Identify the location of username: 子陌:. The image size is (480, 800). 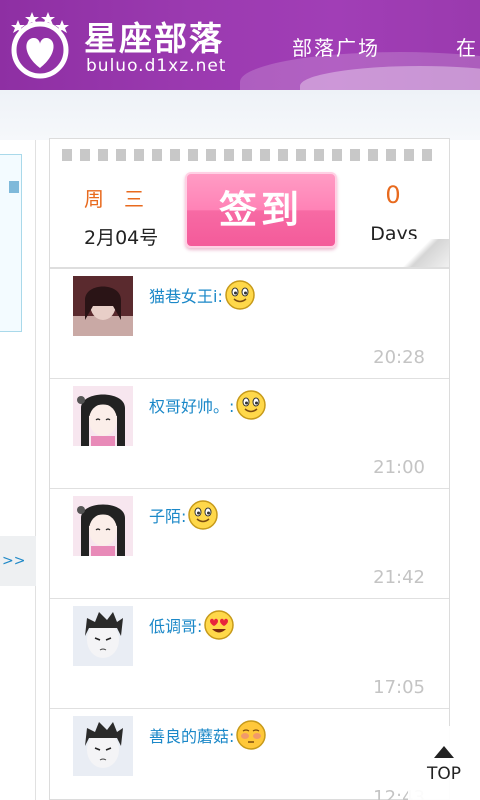
(167, 515).